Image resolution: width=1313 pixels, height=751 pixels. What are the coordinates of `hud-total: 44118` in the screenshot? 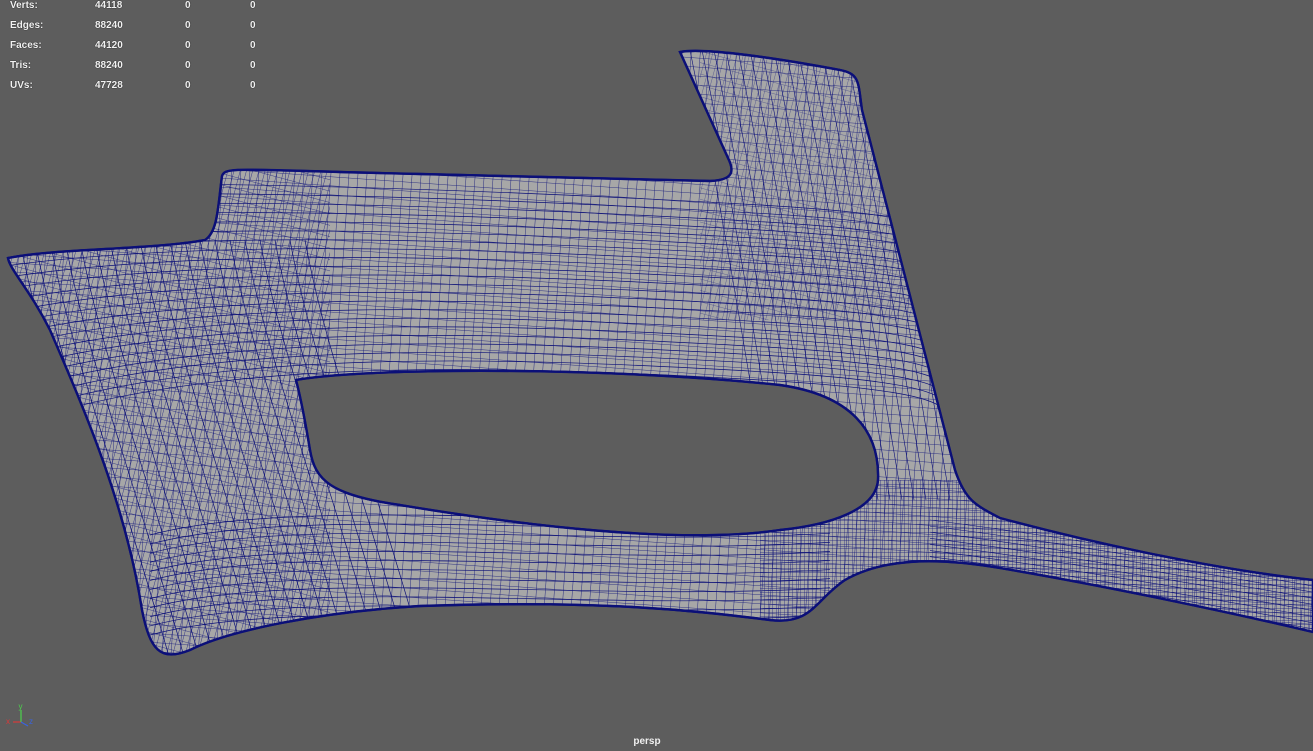 It's located at (109, 5).